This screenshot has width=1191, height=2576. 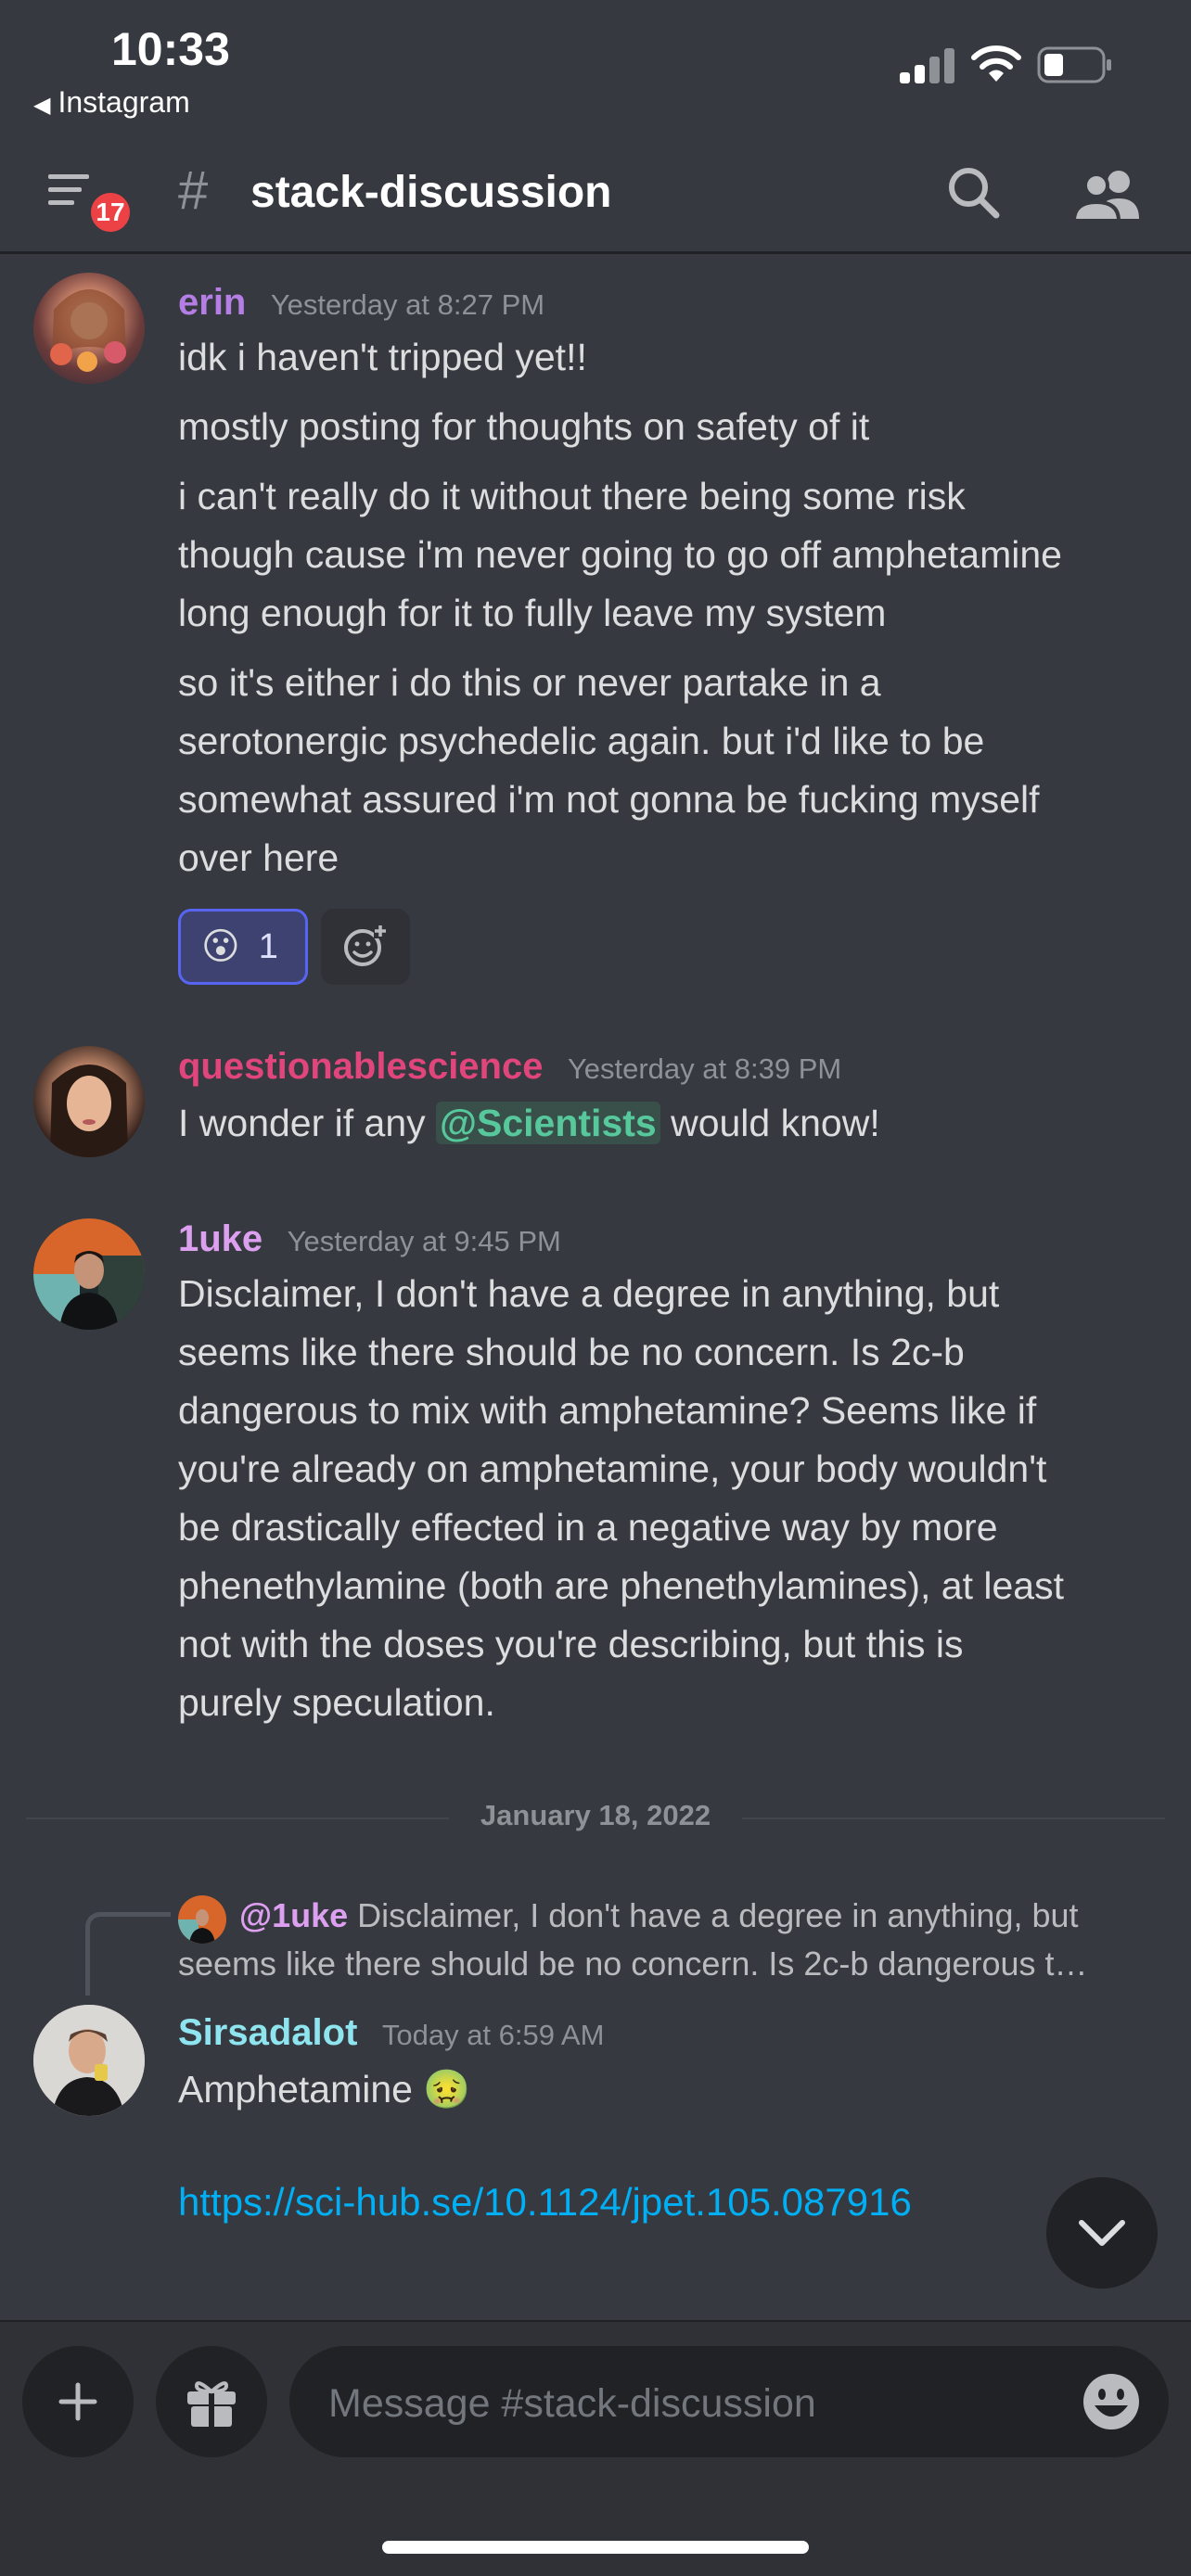 I want to click on message-timestamp: Yesterday at 8:27 PM, so click(x=407, y=304).